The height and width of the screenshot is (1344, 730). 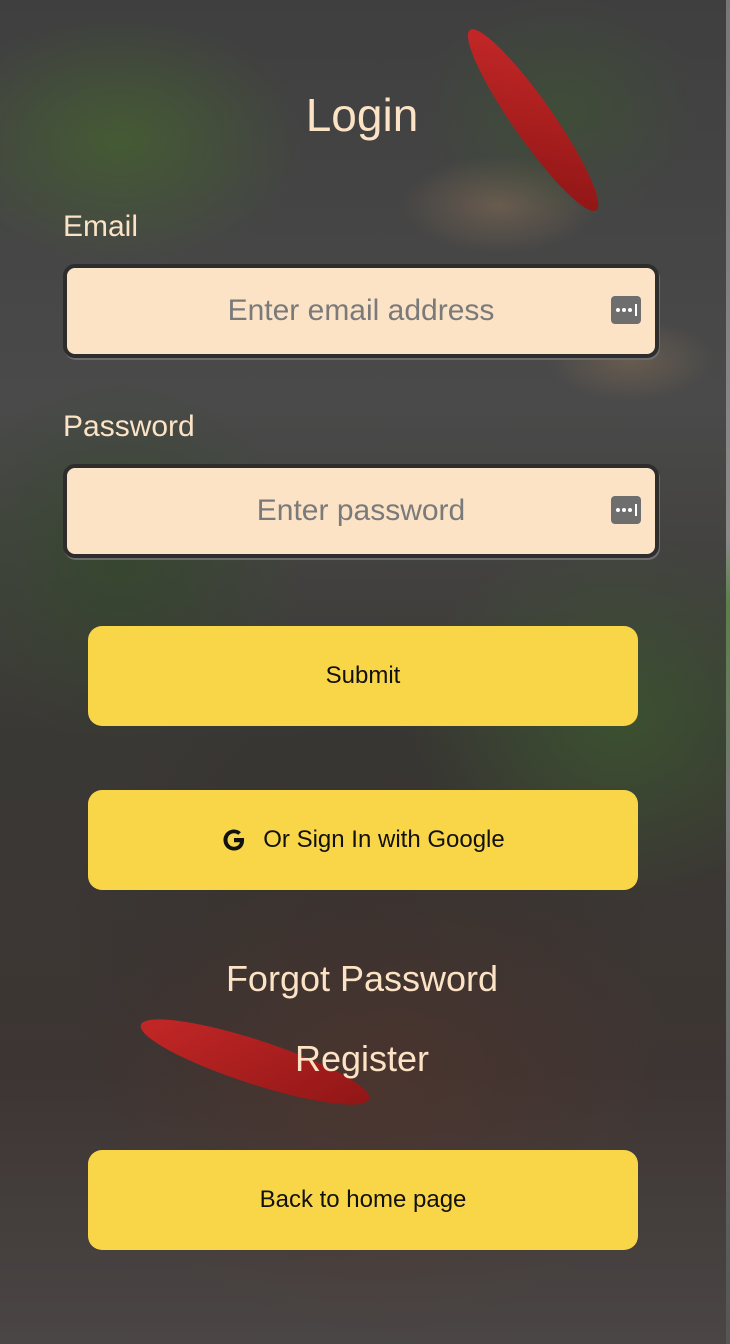 What do you see at coordinates (362, 115) in the screenshot?
I see `page-title: Login` at bounding box center [362, 115].